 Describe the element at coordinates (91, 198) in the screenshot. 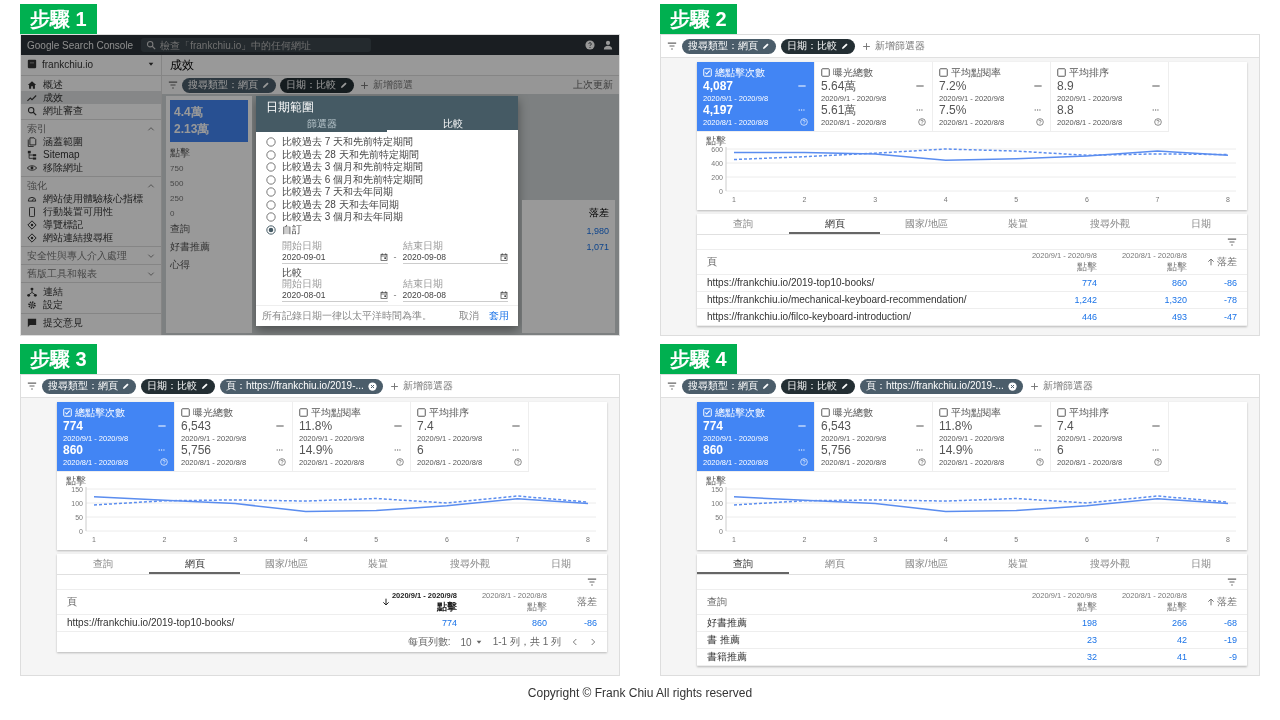

I see `sidebar-item: 網站使用體驗核心指標` at that location.